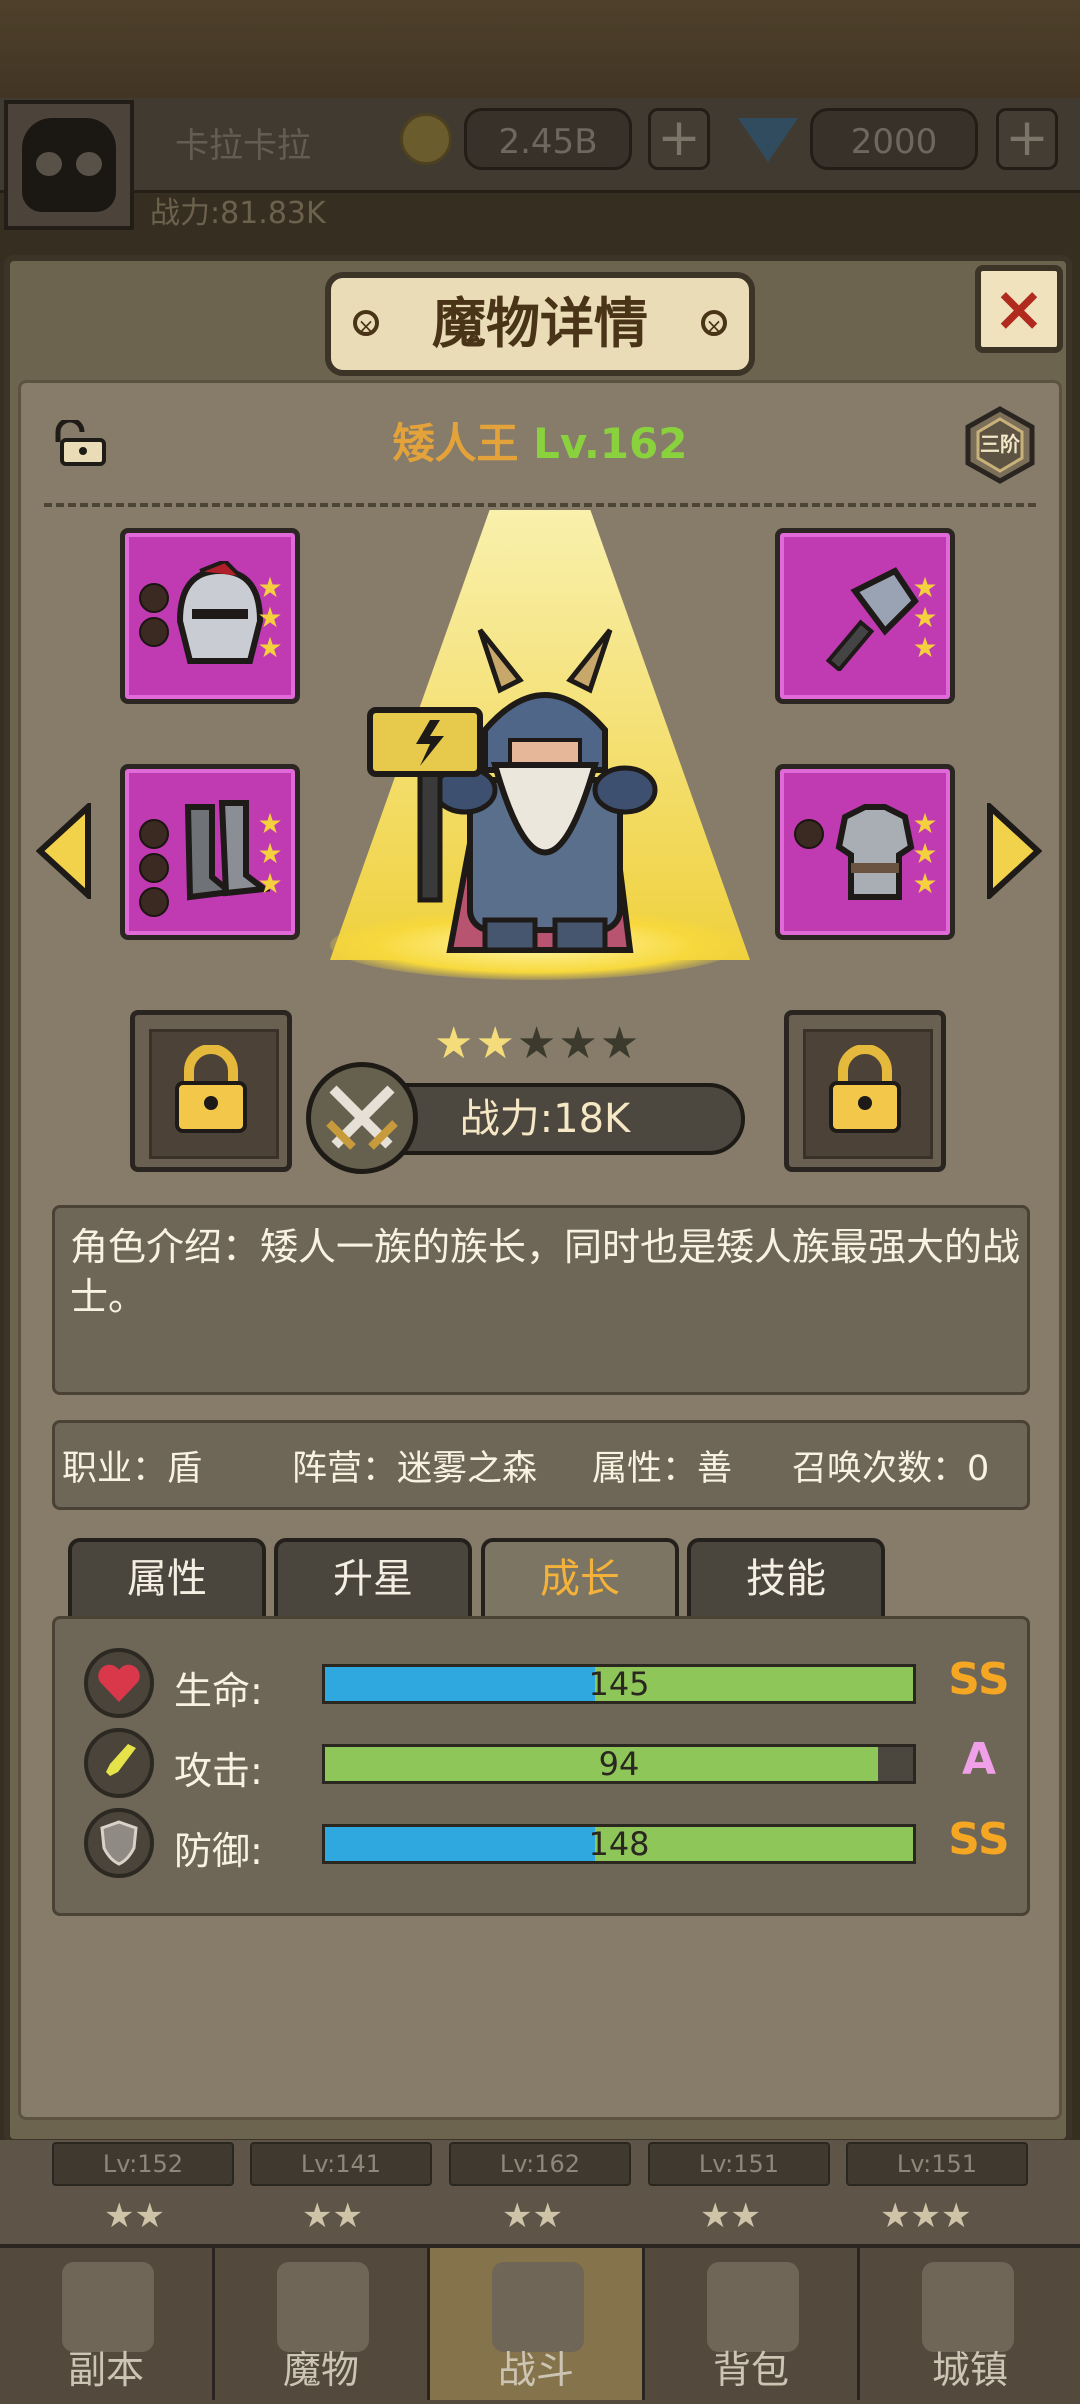  I want to click on crossed-swords-icon, so click(362, 1118).